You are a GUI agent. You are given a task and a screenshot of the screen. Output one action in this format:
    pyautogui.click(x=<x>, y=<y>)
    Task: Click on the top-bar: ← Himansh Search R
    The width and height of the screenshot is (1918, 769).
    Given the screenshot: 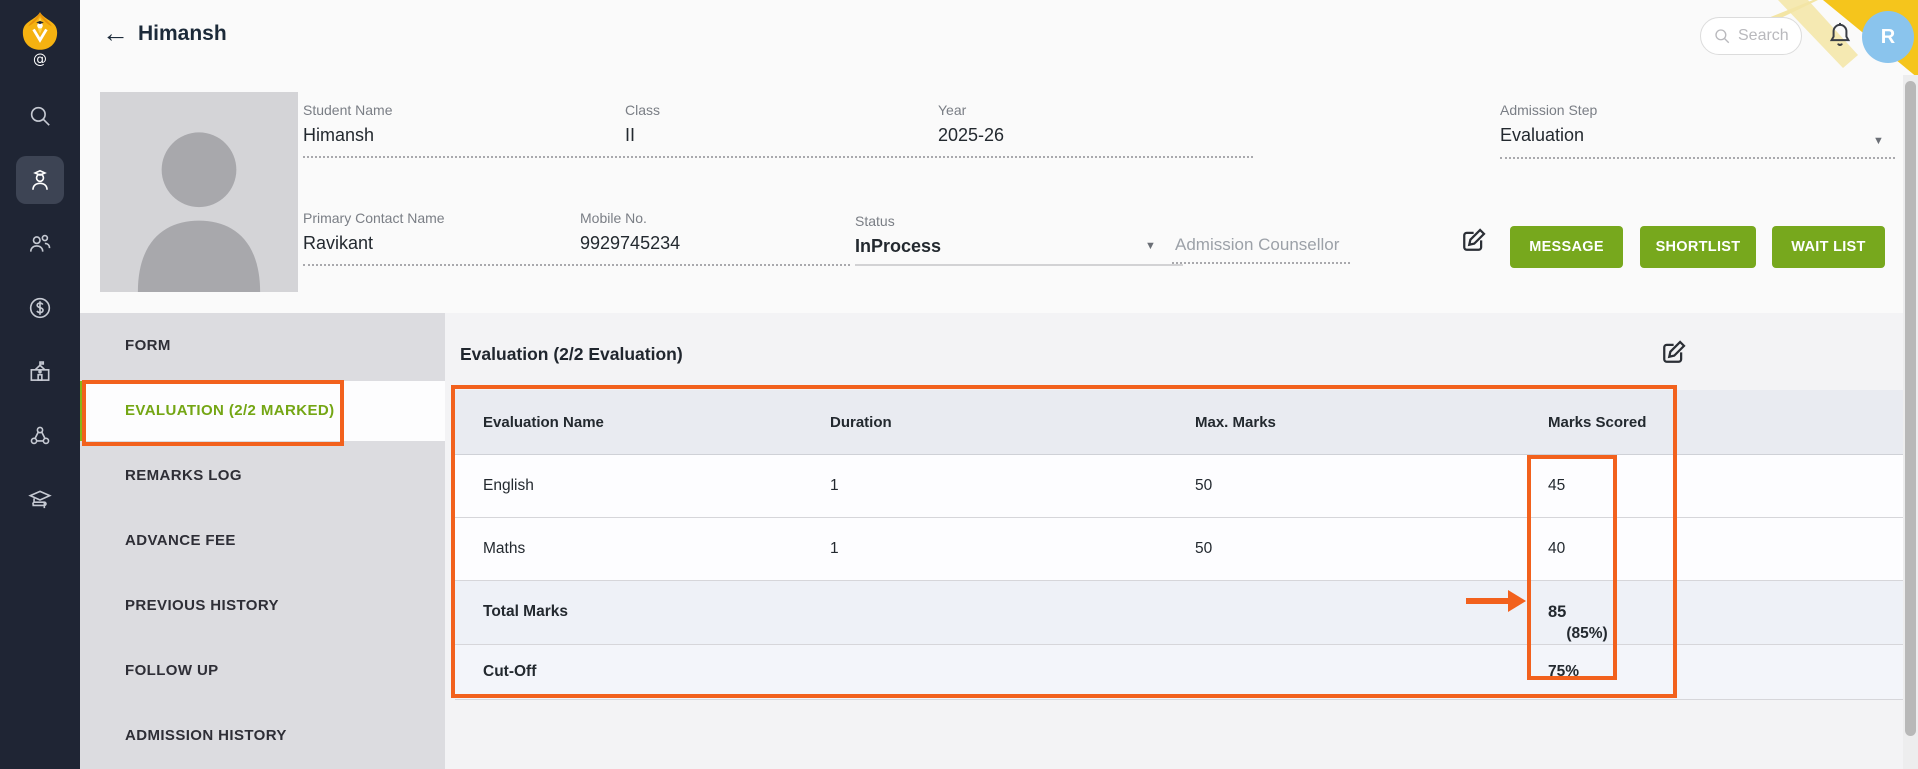 What is the action you would take?
    pyautogui.click(x=999, y=39)
    